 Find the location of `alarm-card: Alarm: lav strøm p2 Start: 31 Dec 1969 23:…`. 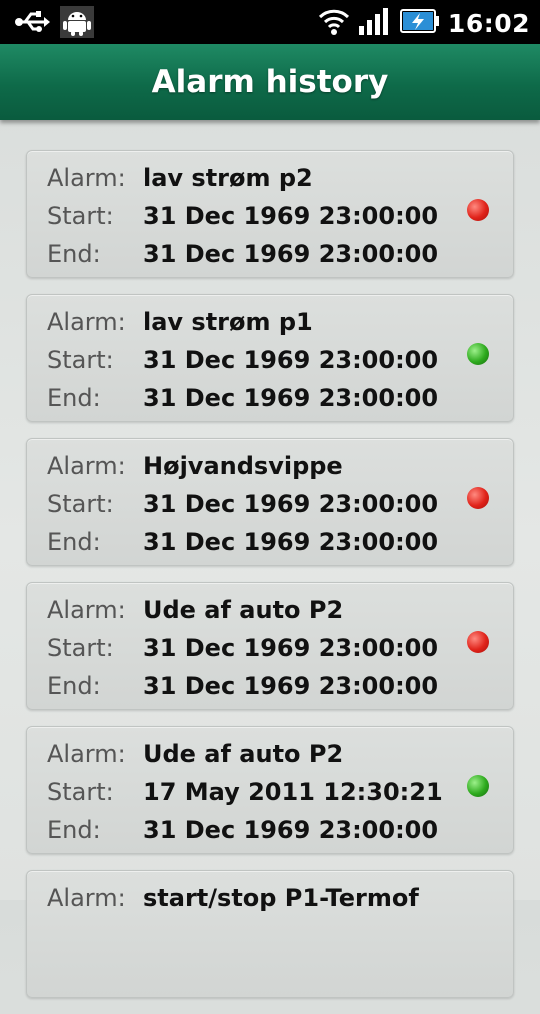

alarm-card: Alarm: lav strøm p2 Start: 31 Dec 1969 23:… is located at coordinates (270, 214).